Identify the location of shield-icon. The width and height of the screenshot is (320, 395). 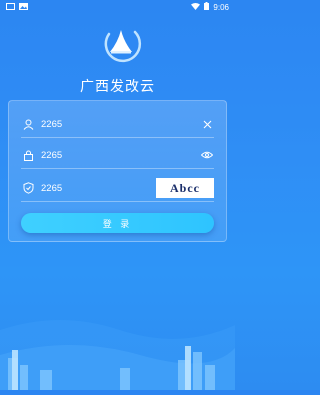
(28, 188).